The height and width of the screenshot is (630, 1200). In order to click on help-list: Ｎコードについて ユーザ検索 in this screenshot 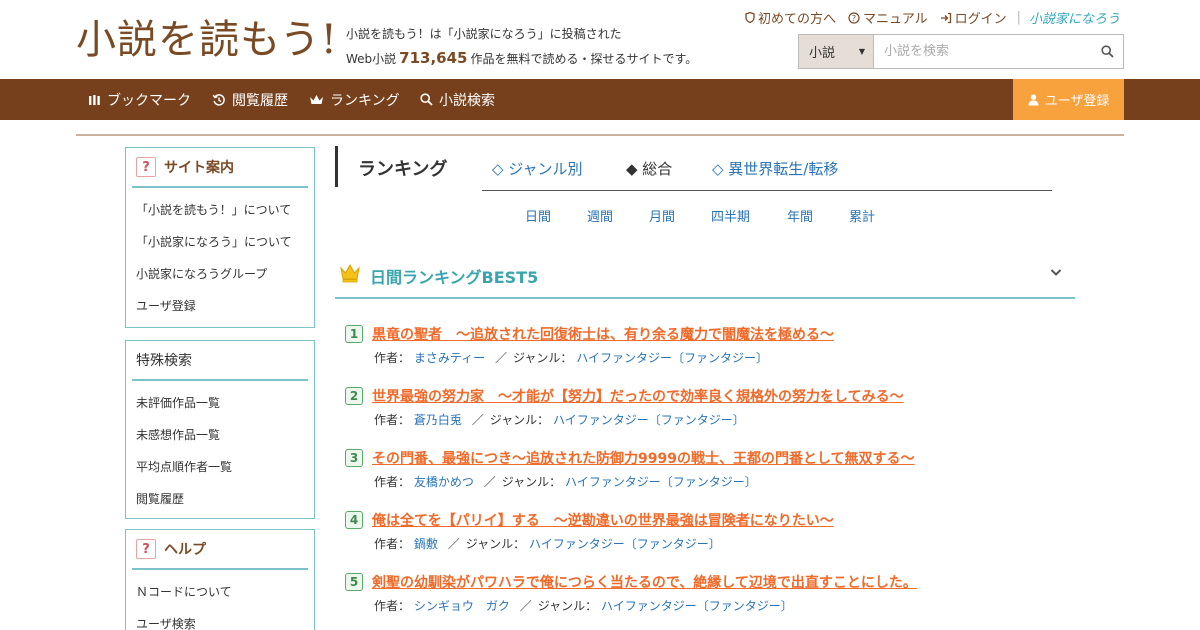, I will do `click(220, 600)`.